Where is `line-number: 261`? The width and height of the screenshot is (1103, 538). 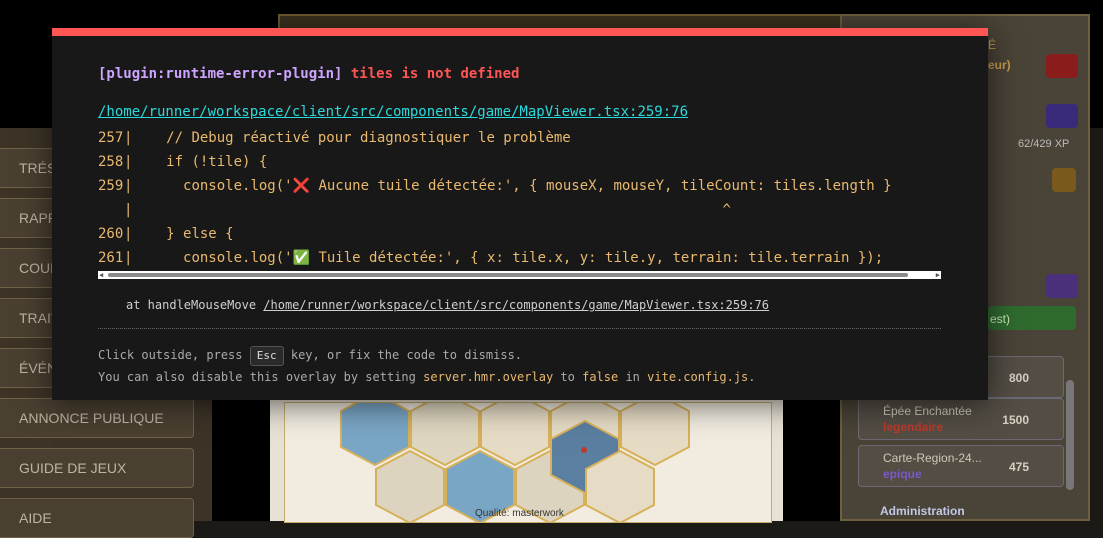 line-number: 261 is located at coordinates (111, 258).